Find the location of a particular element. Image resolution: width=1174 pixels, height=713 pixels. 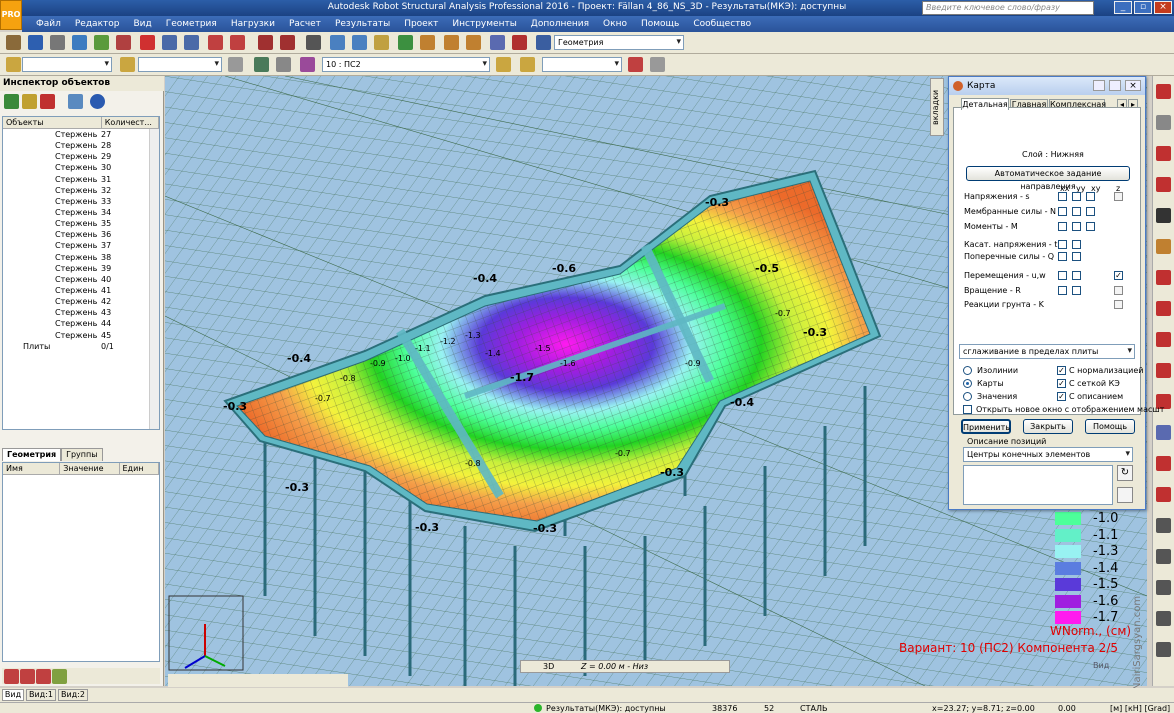

filter-icon is located at coordinates (11, 101).